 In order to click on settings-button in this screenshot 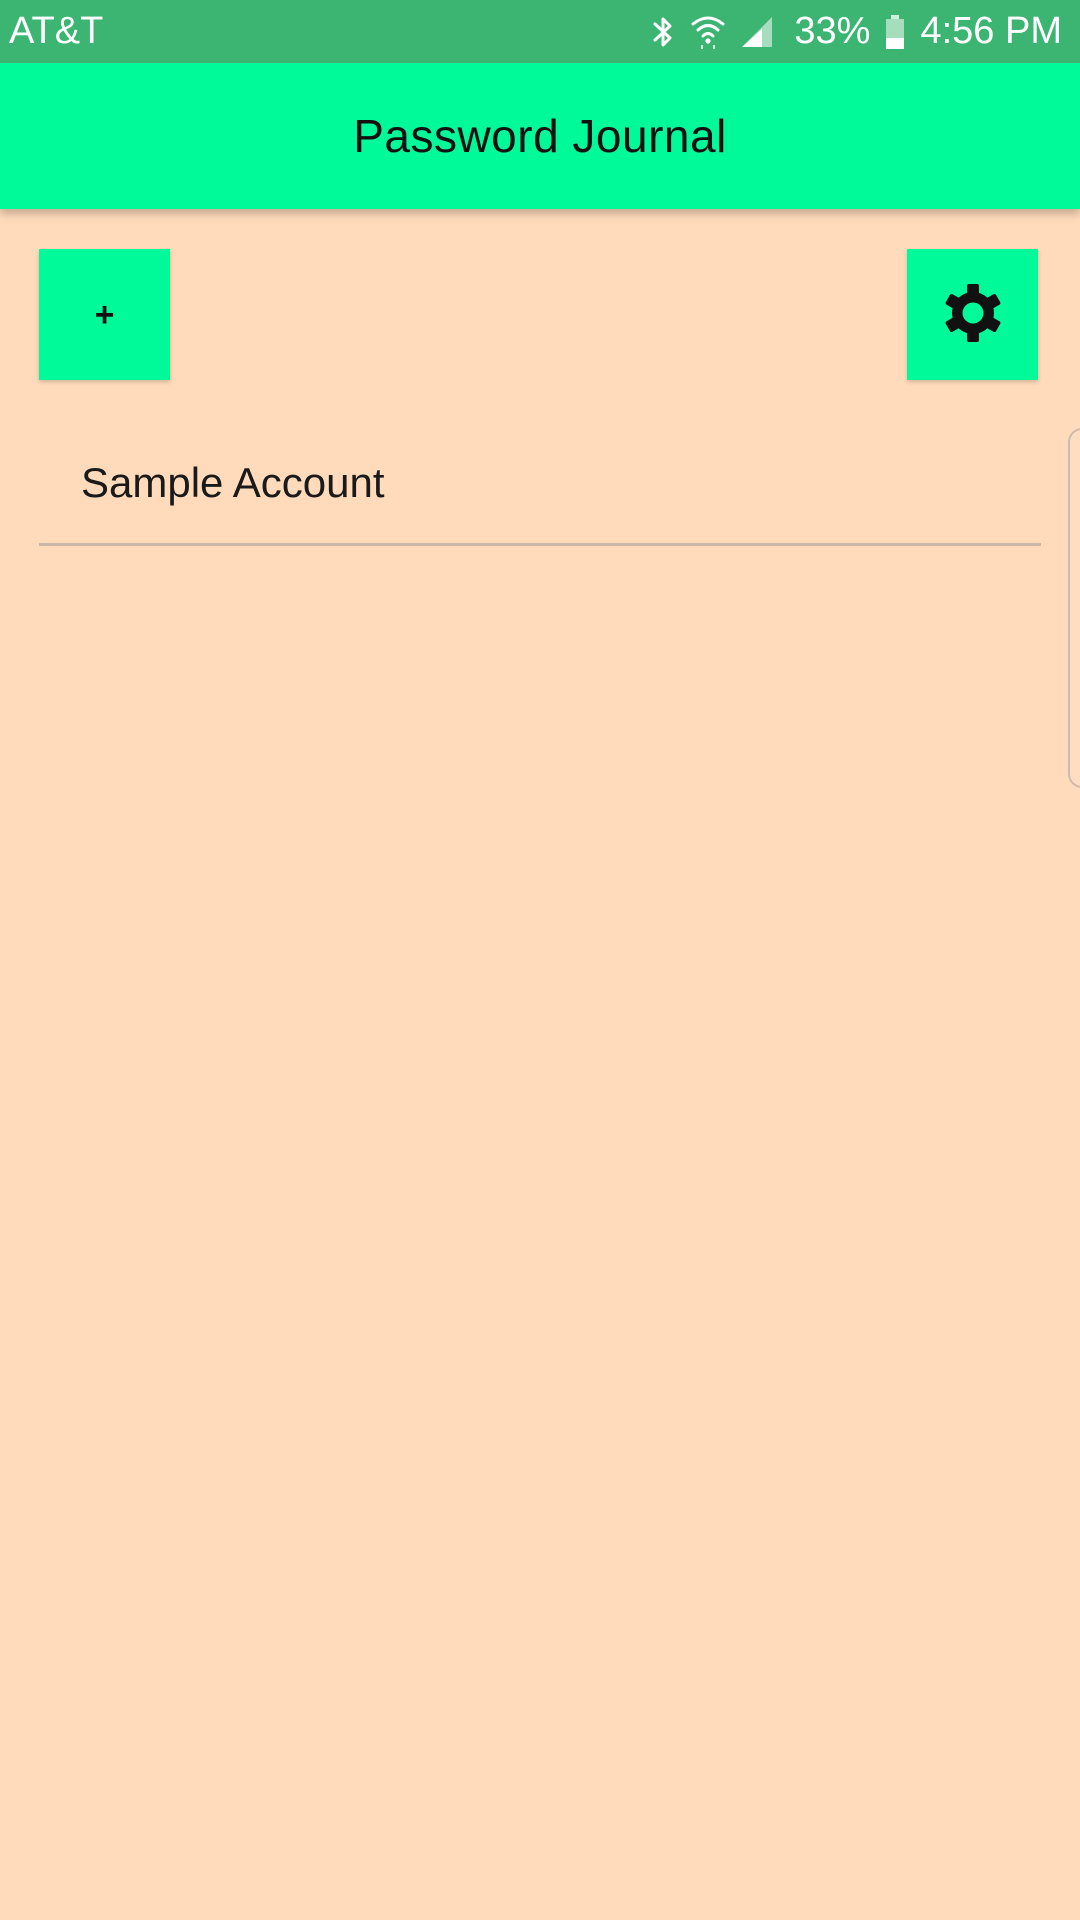, I will do `click(972, 314)`.